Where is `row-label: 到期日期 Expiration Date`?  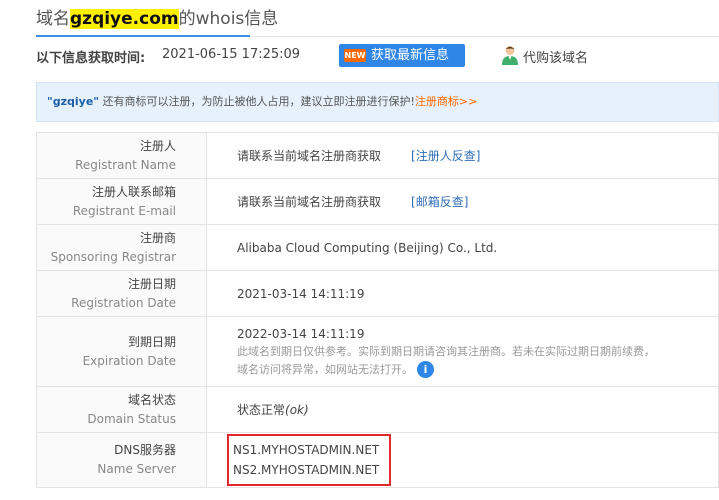
row-label: 到期日期 Expiration Date is located at coordinates (121, 351).